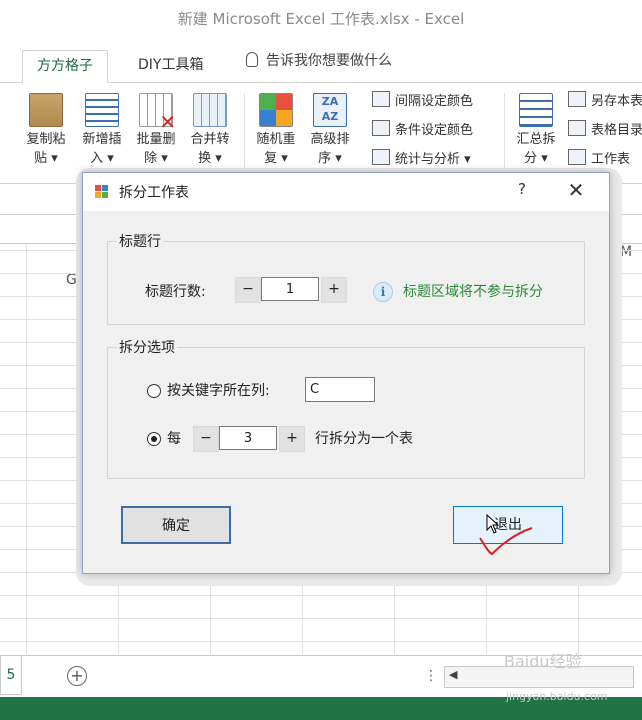 This screenshot has height=720, width=642. What do you see at coordinates (433, 159) in the screenshot?
I see `statistics-label: 统计与分析 ▾` at bounding box center [433, 159].